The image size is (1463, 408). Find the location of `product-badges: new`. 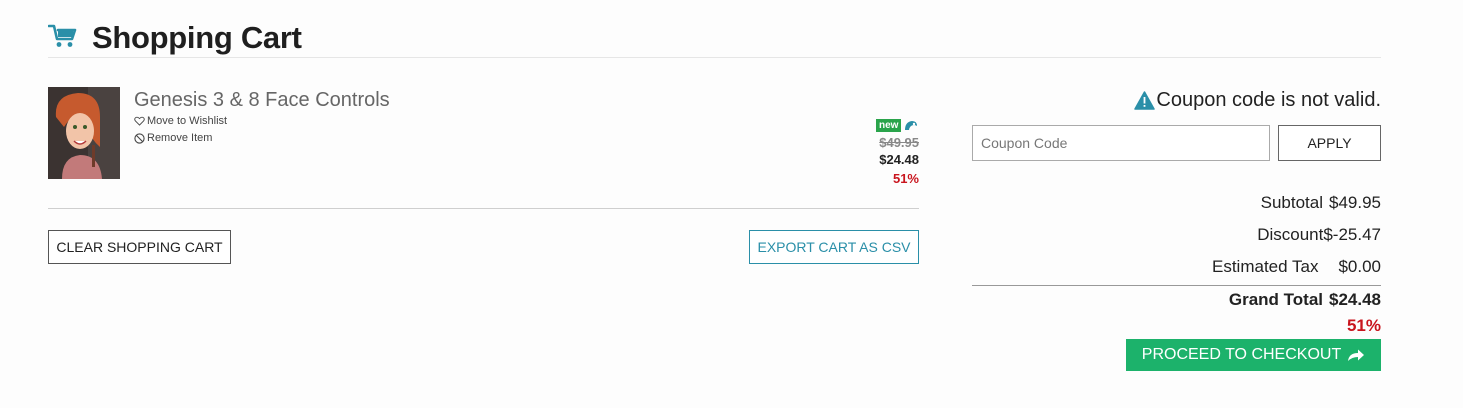

product-badges: new is located at coordinates (897, 125).